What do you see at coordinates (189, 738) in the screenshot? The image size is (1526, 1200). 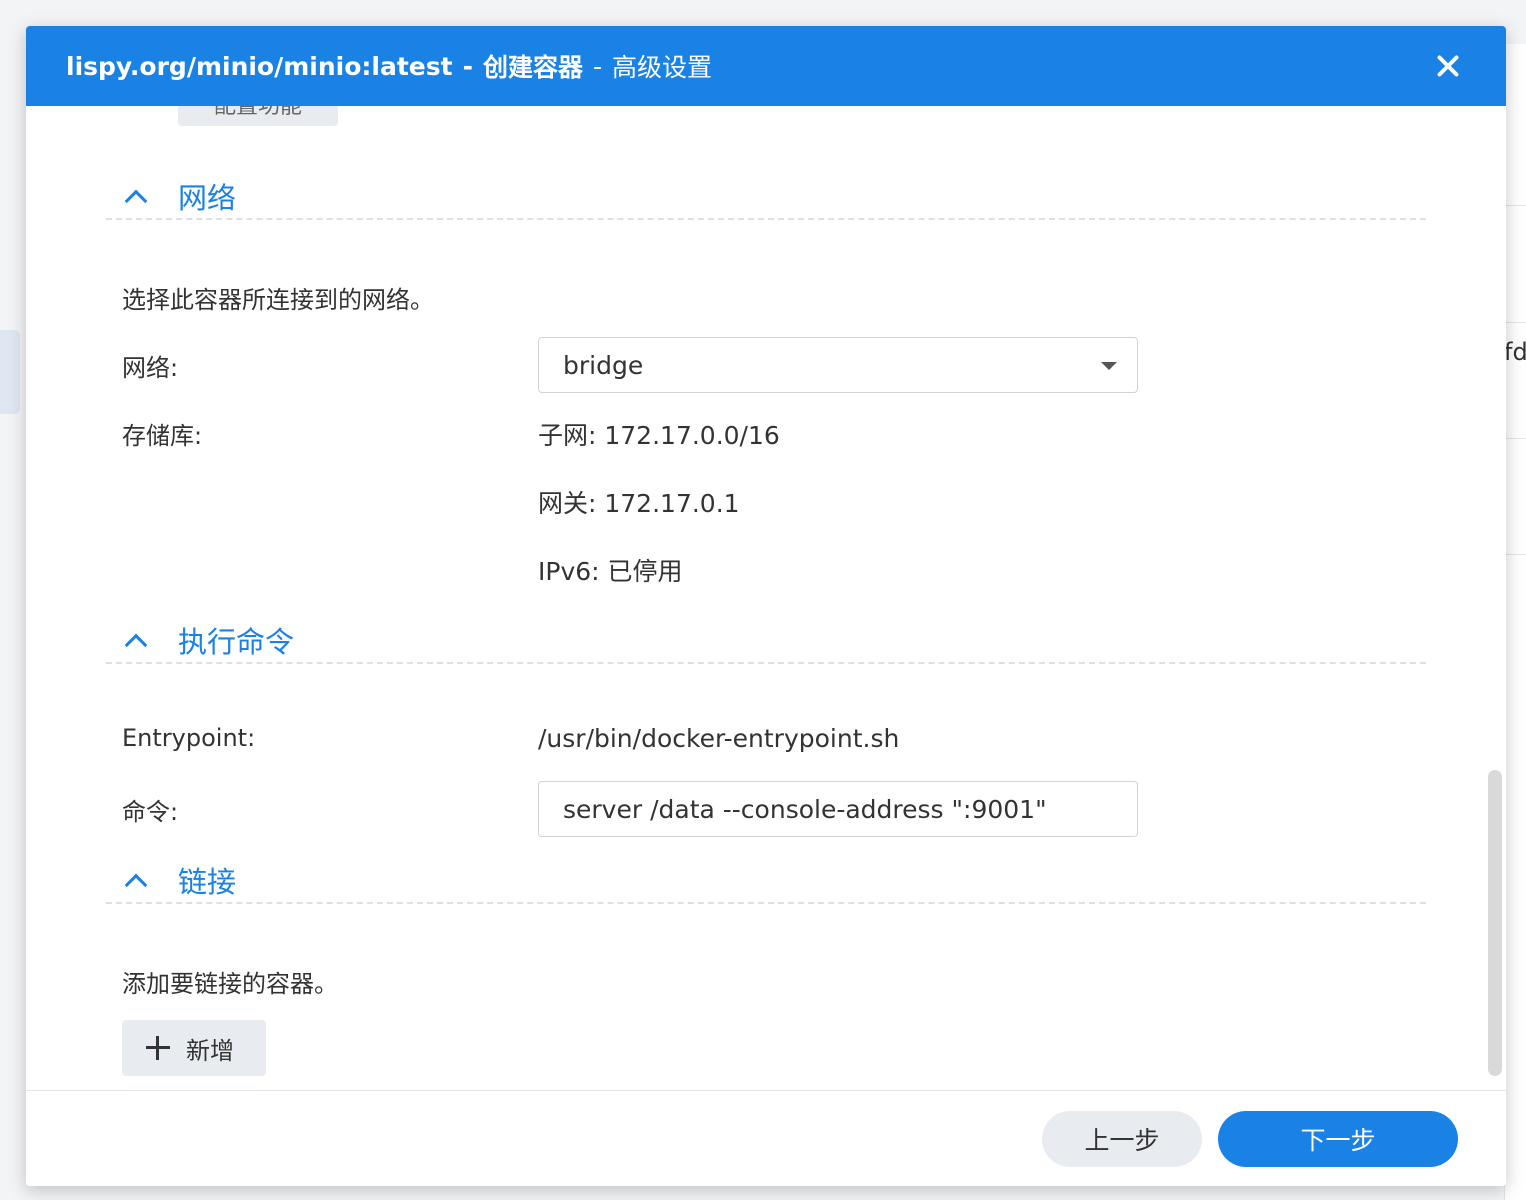 I see `entrypoint-label: Entrypoint:` at bounding box center [189, 738].